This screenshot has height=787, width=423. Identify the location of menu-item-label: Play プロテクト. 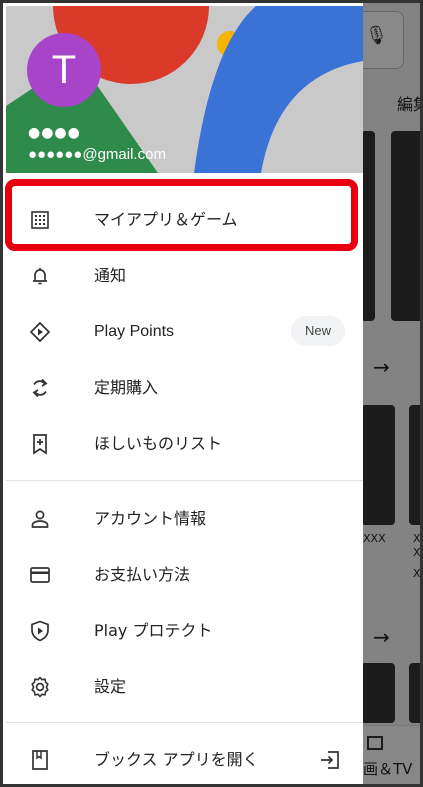
(153, 630).